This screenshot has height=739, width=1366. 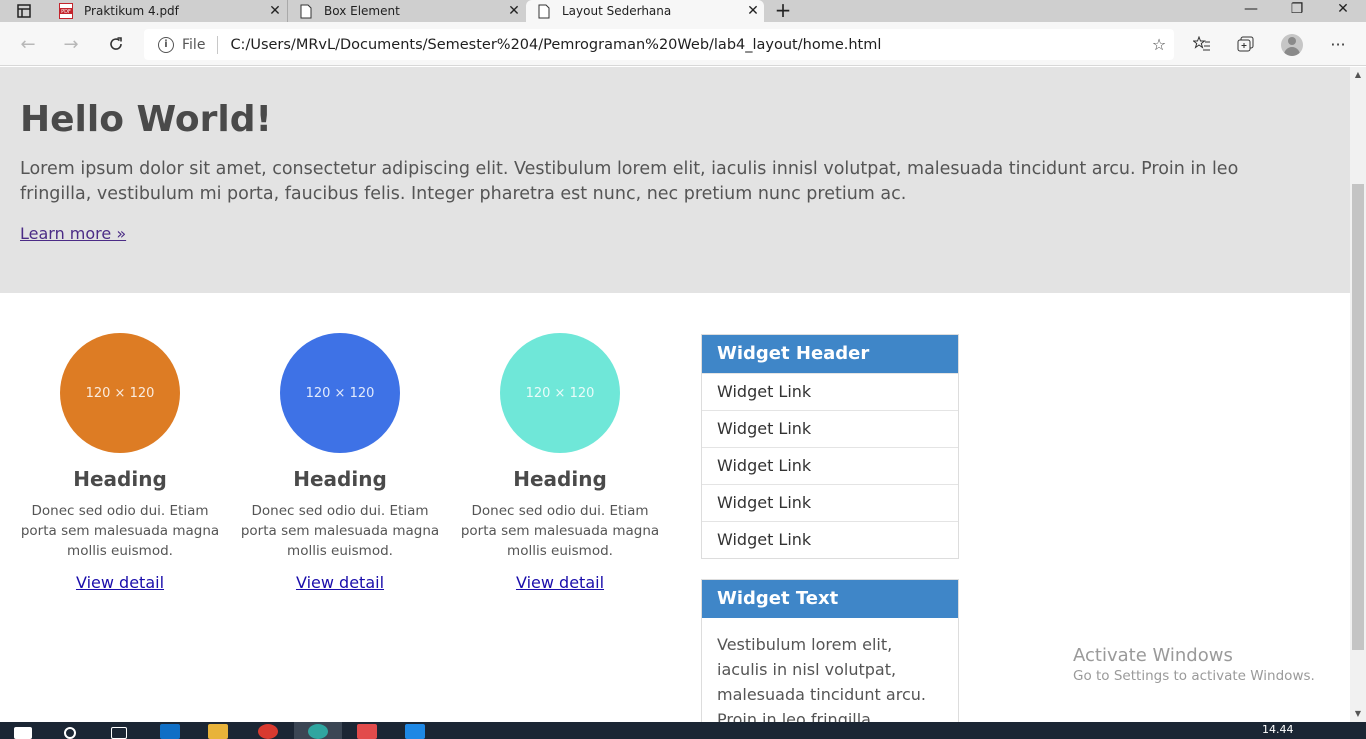 What do you see at coordinates (218, 44) in the screenshot?
I see `address-divider` at bounding box center [218, 44].